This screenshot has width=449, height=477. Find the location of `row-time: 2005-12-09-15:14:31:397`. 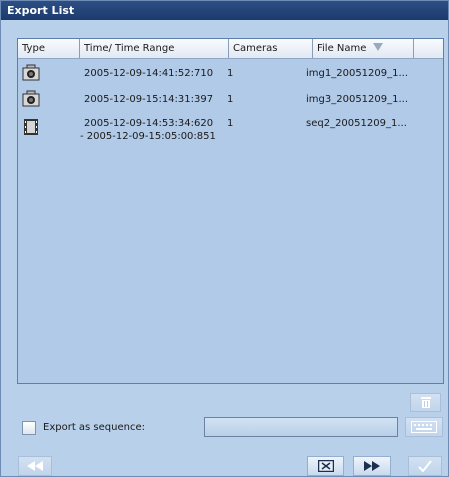

row-time: 2005-12-09-15:14:31:397 is located at coordinates (149, 99).